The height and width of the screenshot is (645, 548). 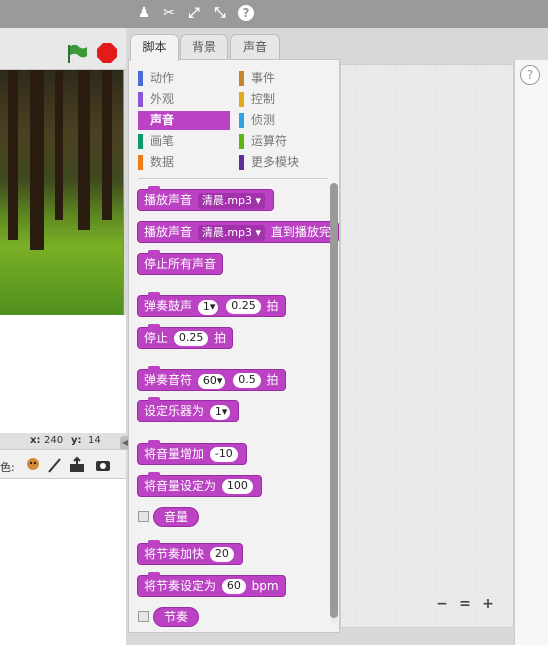 I want to click on category-sensing: 侦测, so click(x=285, y=120).